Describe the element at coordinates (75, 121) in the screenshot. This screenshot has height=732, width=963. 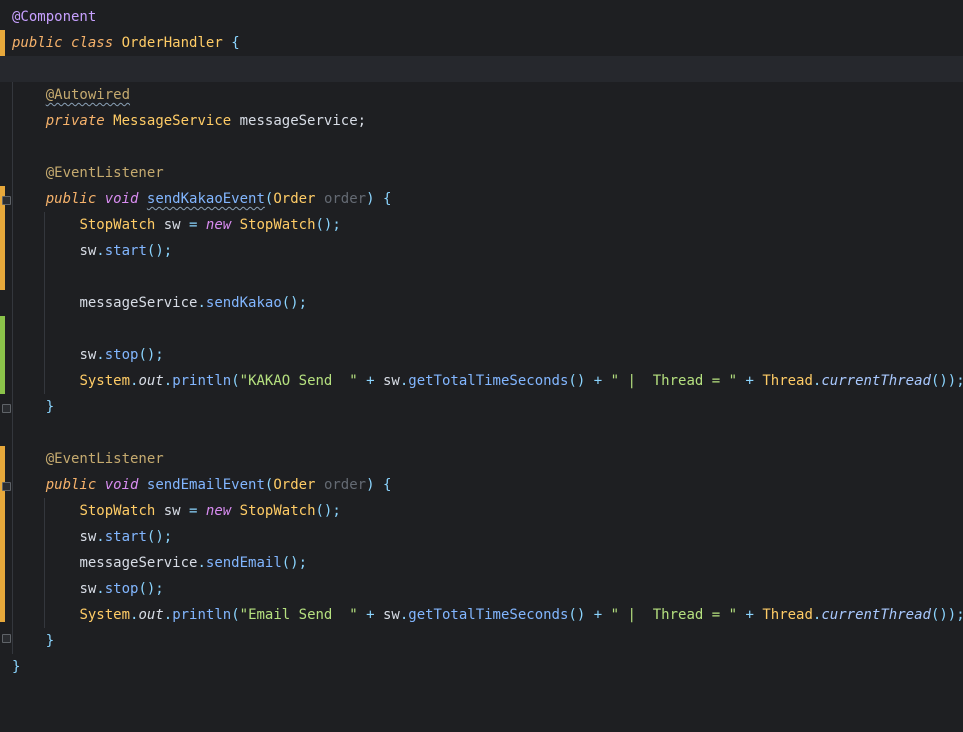
I see `keyword: private` at that location.